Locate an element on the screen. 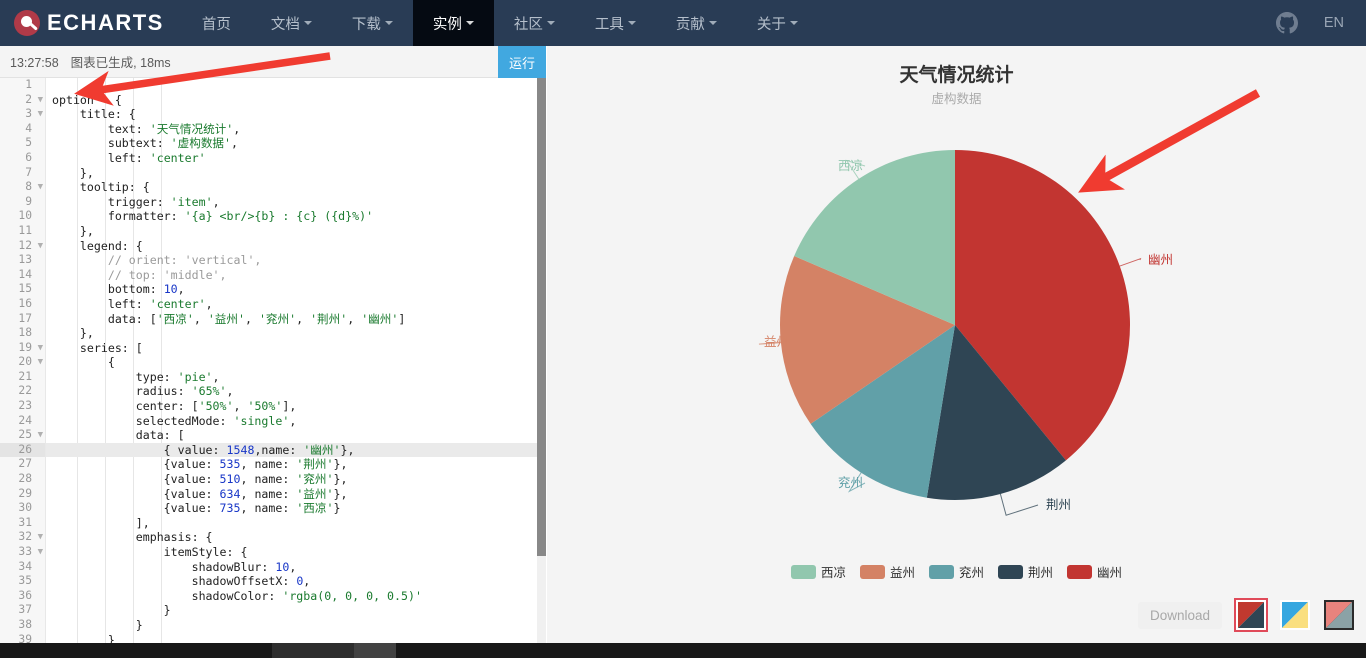 The height and width of the screenshot is (658, 1366). line-number: 22 is located at coordinates (25, 391).